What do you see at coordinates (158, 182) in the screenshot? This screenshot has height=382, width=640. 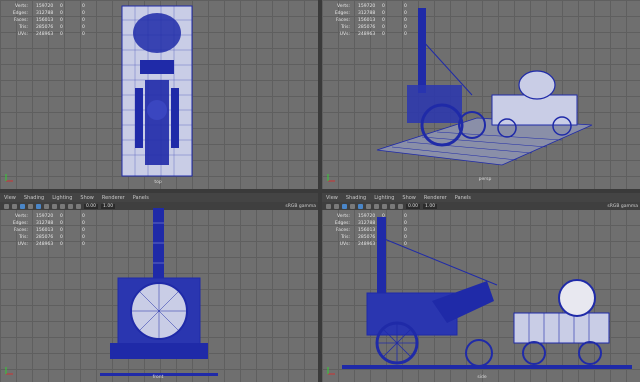 I see `camera-label: top` at bounding box center [158, 182].